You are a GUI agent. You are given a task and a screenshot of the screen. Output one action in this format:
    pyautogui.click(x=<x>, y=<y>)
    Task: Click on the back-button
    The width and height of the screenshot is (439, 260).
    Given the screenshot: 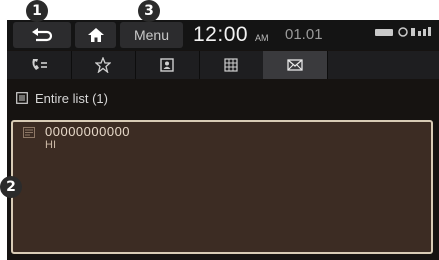 What is the action you would take?
    pyautogui.click(x=42, y=35)
    